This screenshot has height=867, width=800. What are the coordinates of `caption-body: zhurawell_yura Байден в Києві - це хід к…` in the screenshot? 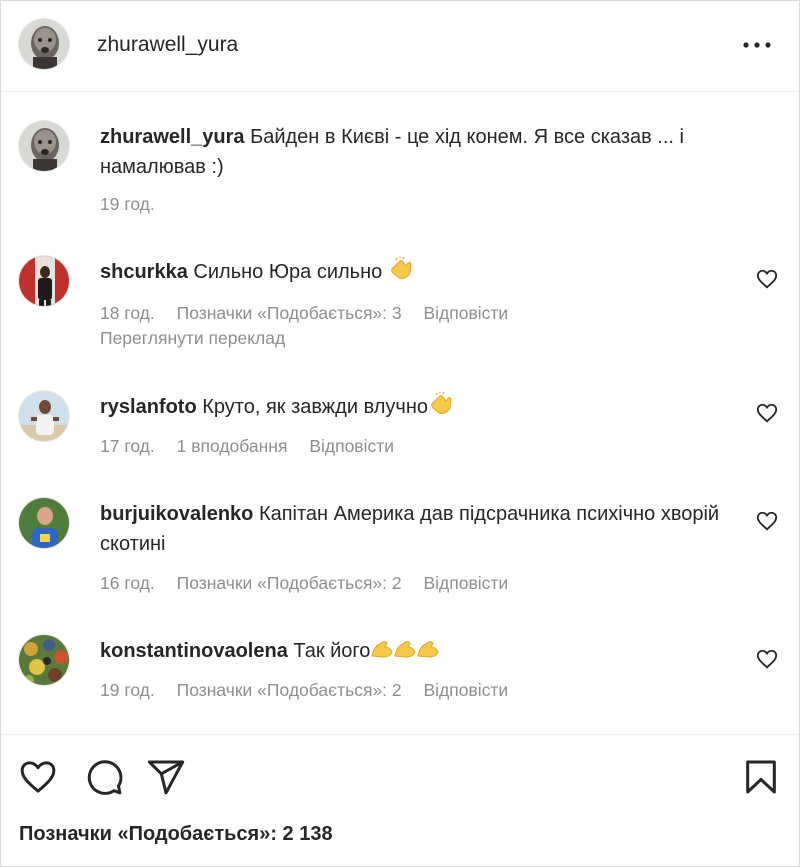 It's located at (420, 152).